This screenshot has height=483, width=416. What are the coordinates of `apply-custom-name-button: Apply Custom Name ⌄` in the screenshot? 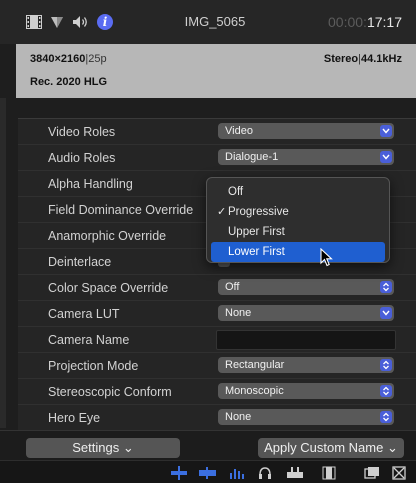 It's located at (331, 448).